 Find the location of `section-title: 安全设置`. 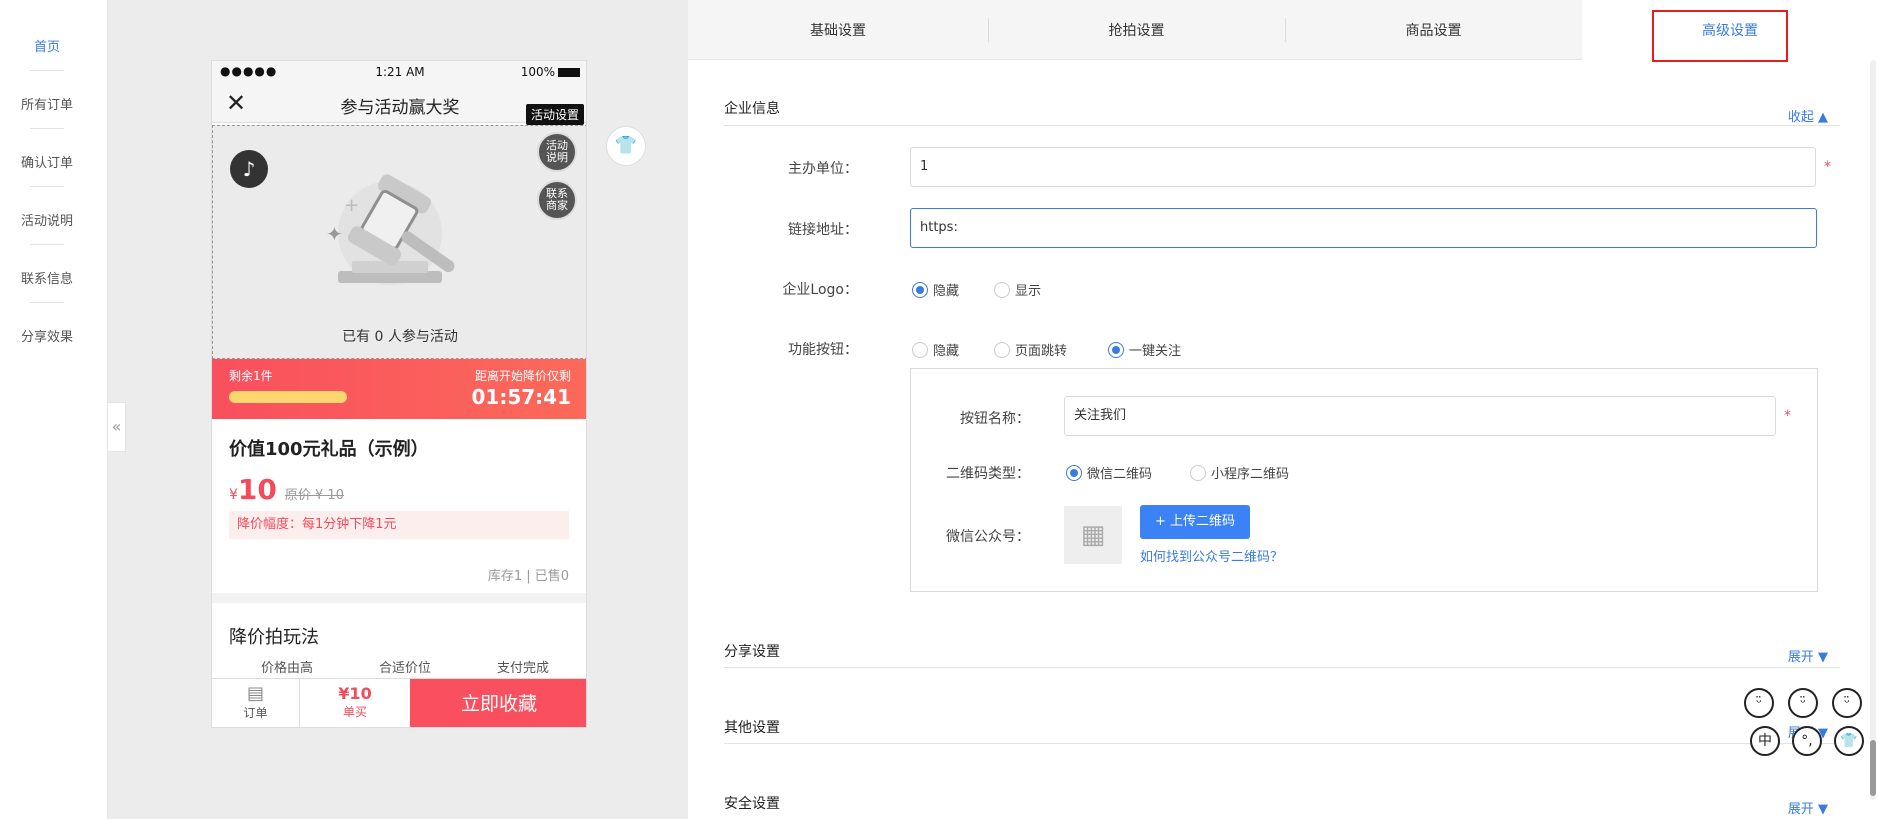

section-title: 安全设置 is located at coordinates (752, 804).